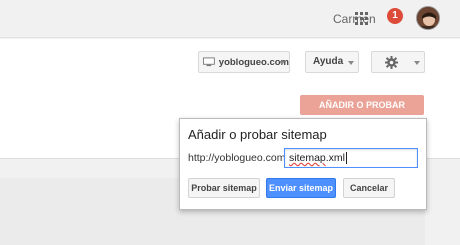 This screenshot has width=460, height=245. I want to click on submit-sitemap-button: Enviar sitemap, so click(301, 188).